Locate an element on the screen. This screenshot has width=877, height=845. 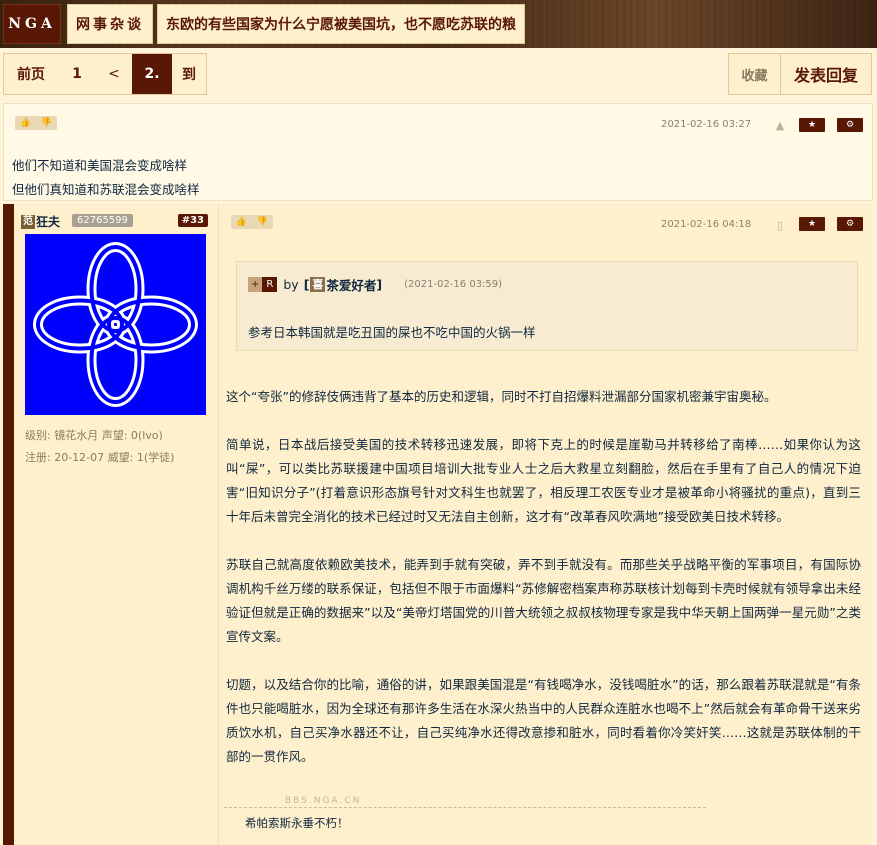
quote-header: + R by [喜茶爱好者] (2021-02-16 03:59) is located at coordinates (375, 284).